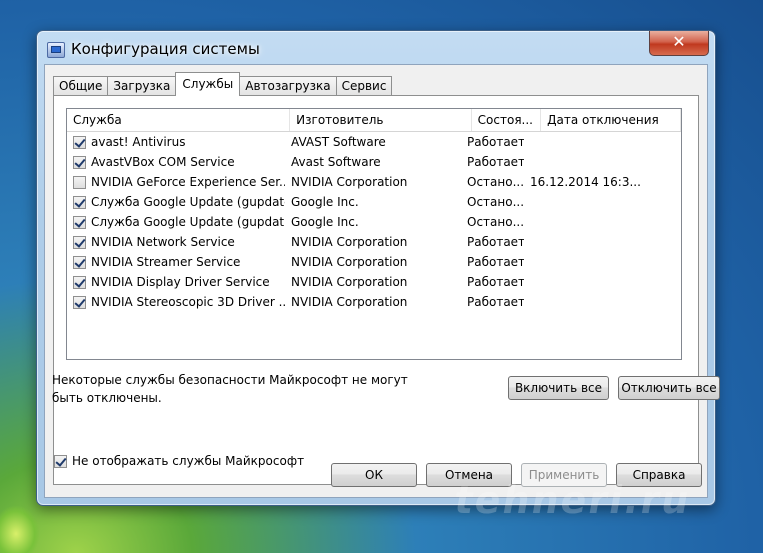  Describe the element at coordinates (56, 50) in the screenshot. I see `msconfig-app-icon` at that location.